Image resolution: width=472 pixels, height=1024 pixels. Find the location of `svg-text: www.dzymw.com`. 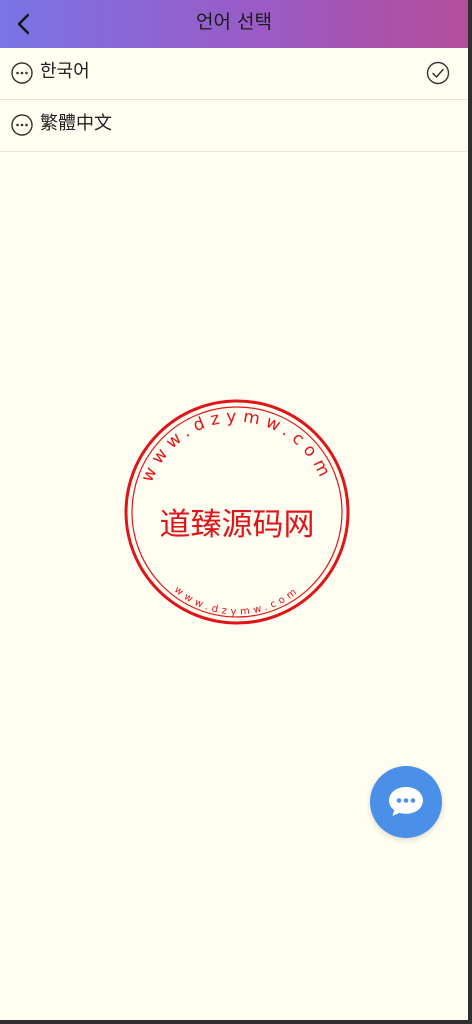

svg-text: www.dzymw.com is located at coordinates (237, 446).